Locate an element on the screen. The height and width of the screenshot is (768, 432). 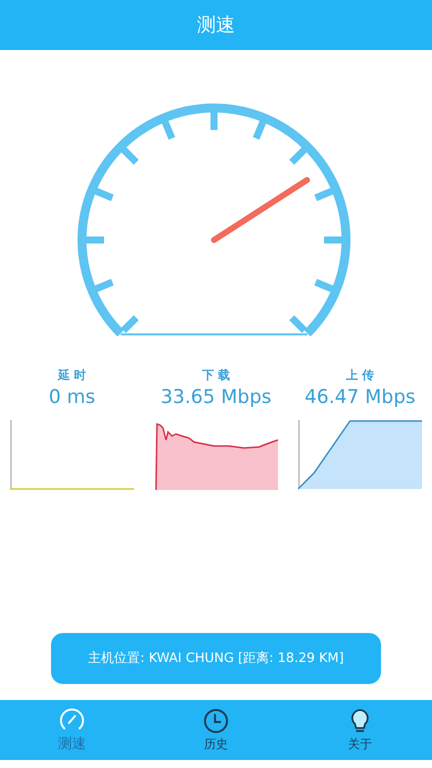
stat-value: 33.65 Mbps is located at coordinates (216, 397).